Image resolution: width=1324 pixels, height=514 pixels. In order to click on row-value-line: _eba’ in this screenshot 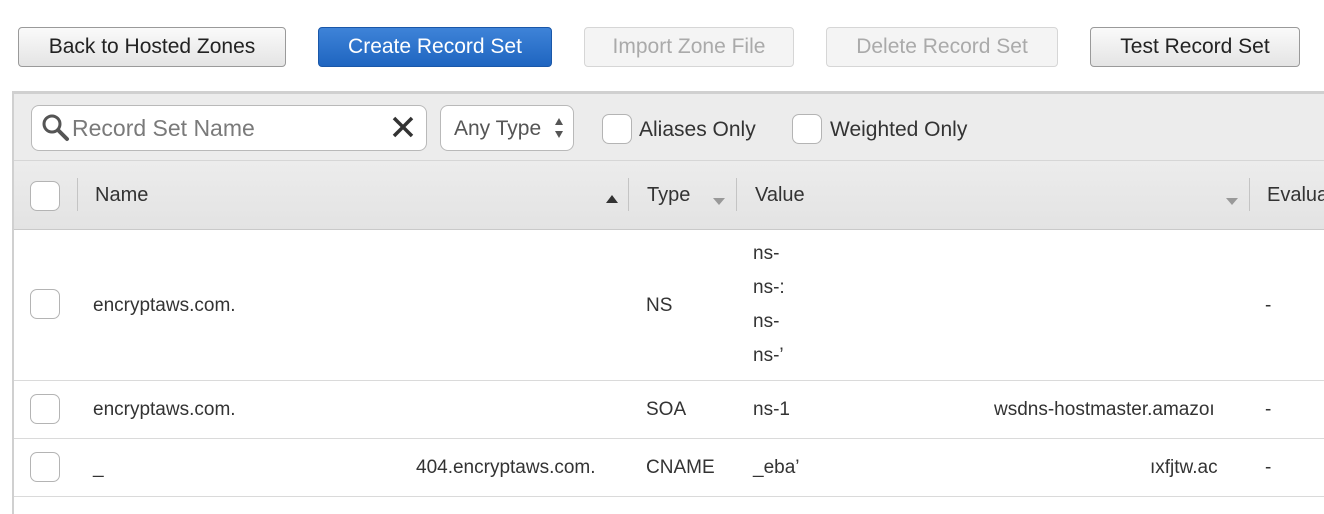, I will do `click(776, 467)`.